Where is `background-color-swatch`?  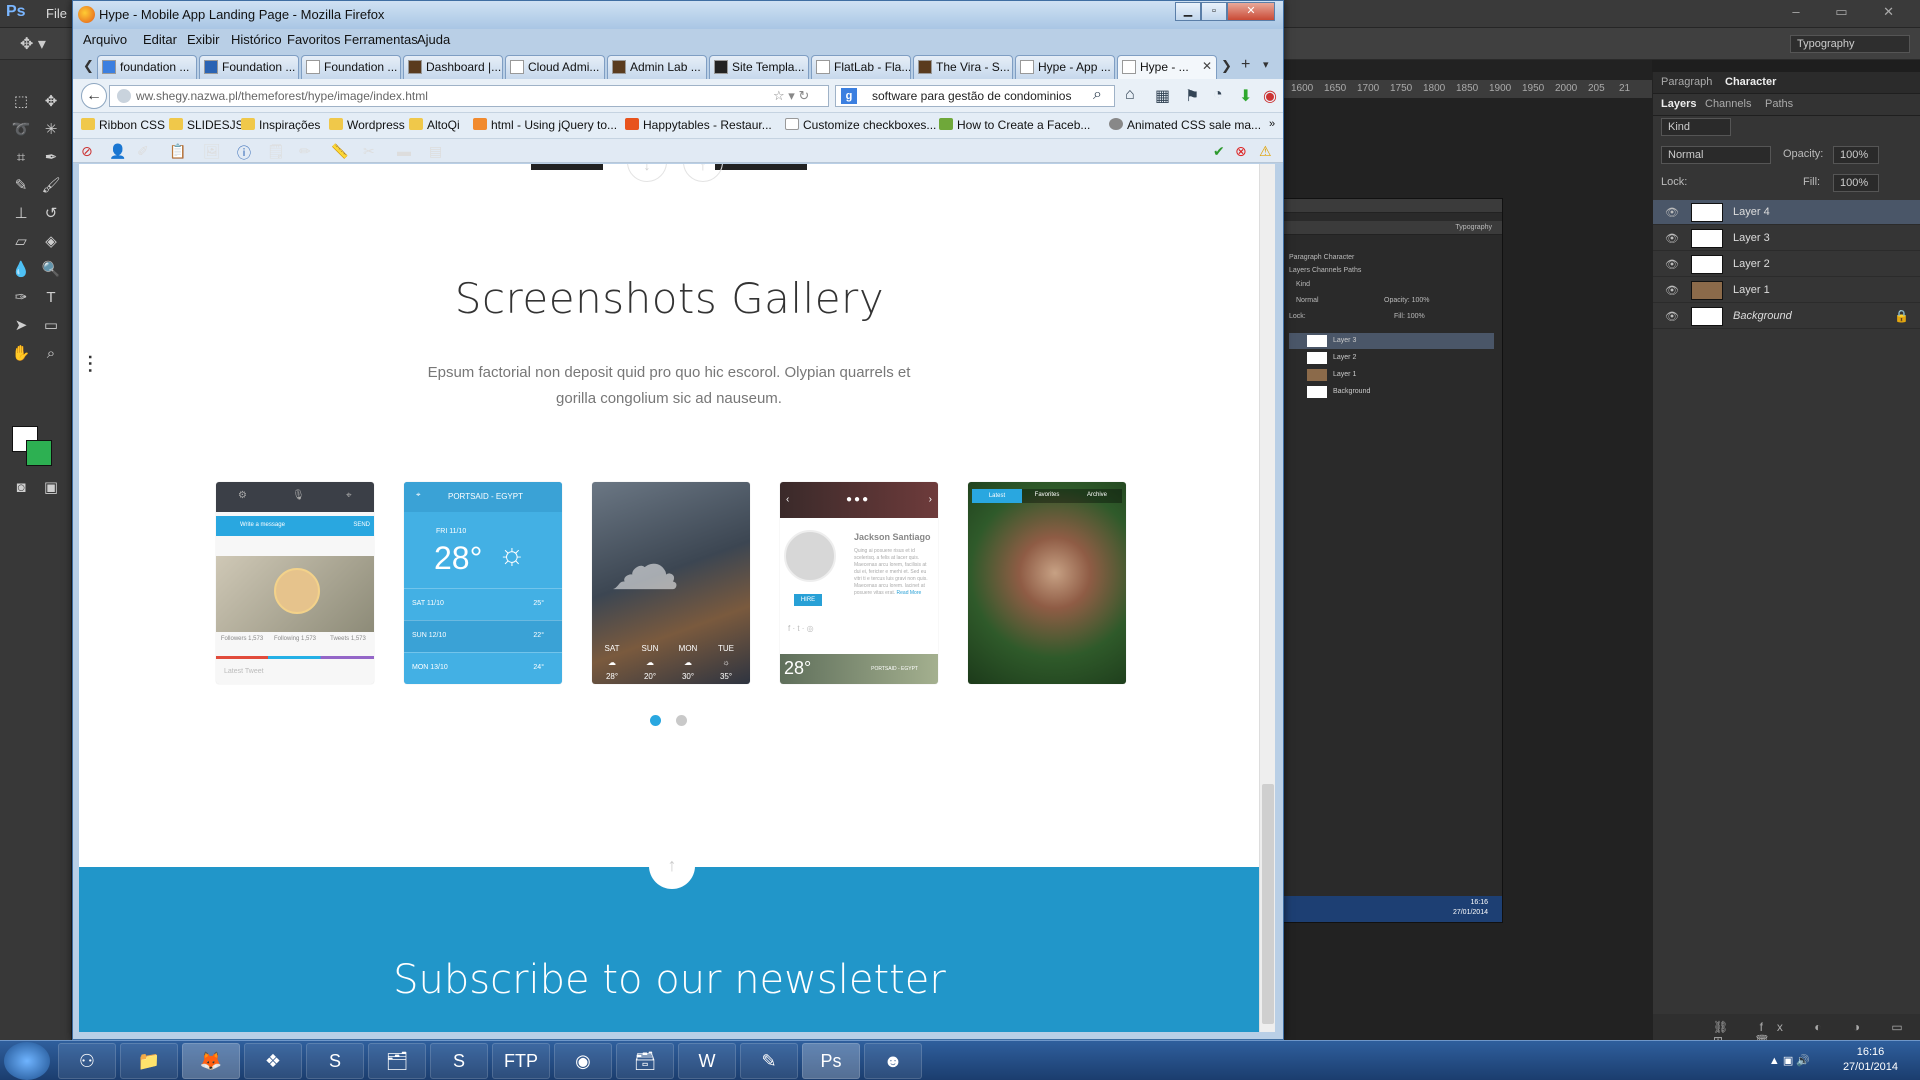
background-color-swatch is located at coordinates (39, 453).